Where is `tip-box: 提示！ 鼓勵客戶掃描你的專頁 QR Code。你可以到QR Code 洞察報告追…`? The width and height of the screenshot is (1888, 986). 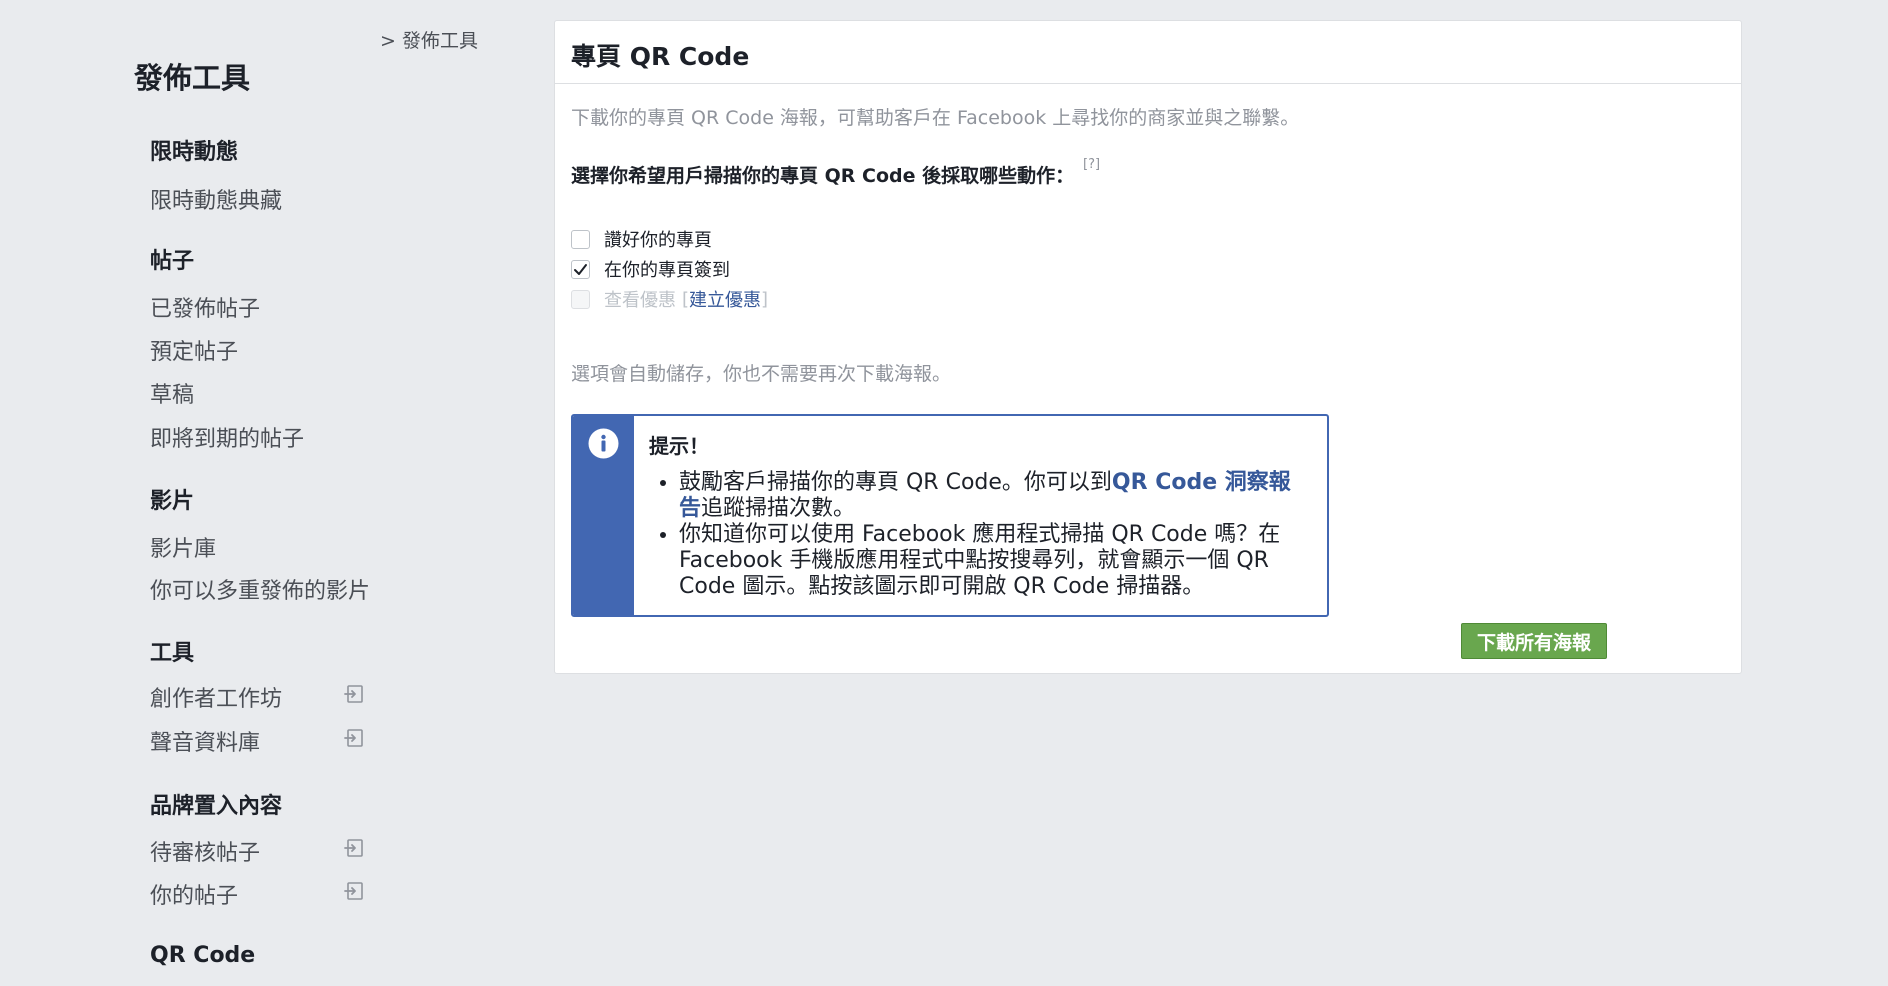
tip-box: 提示！ 鼓勵客戶掃描你的專頁 QR Code。你可以到QR Code 洞察報告追… is located at coordinates (950, 515).